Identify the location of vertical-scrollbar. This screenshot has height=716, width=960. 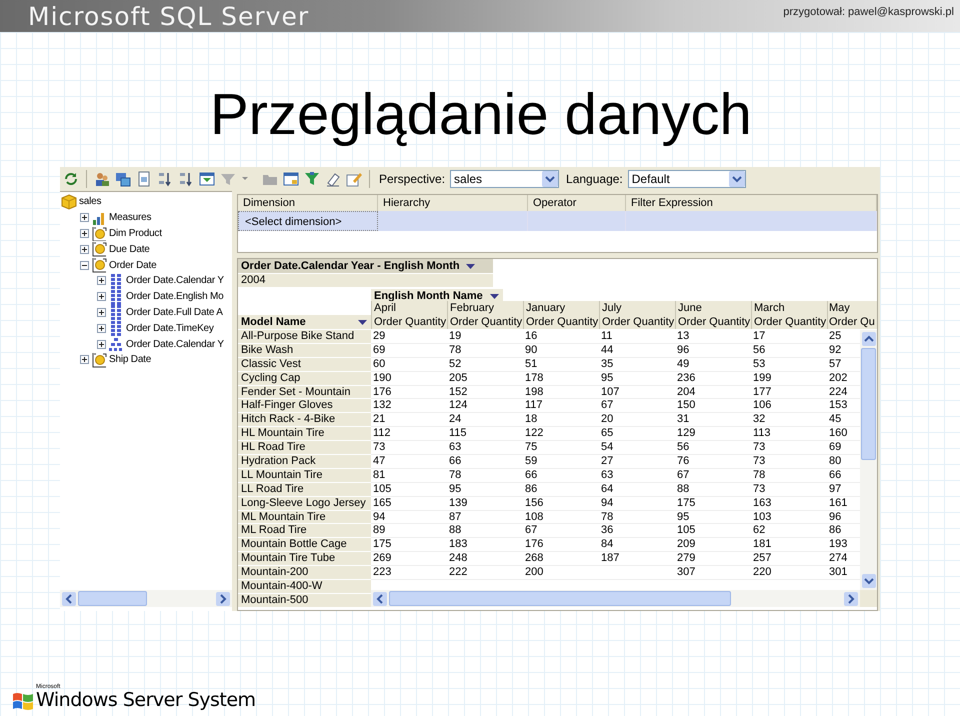
(868, 460).